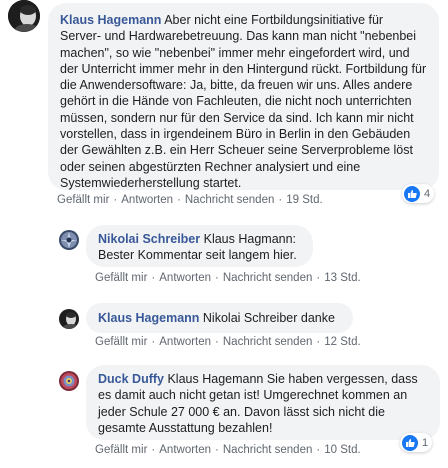  Describe the element at coordinates (342, 450) in the screenshot. I see `timestamp: 10 Std.` at that location.